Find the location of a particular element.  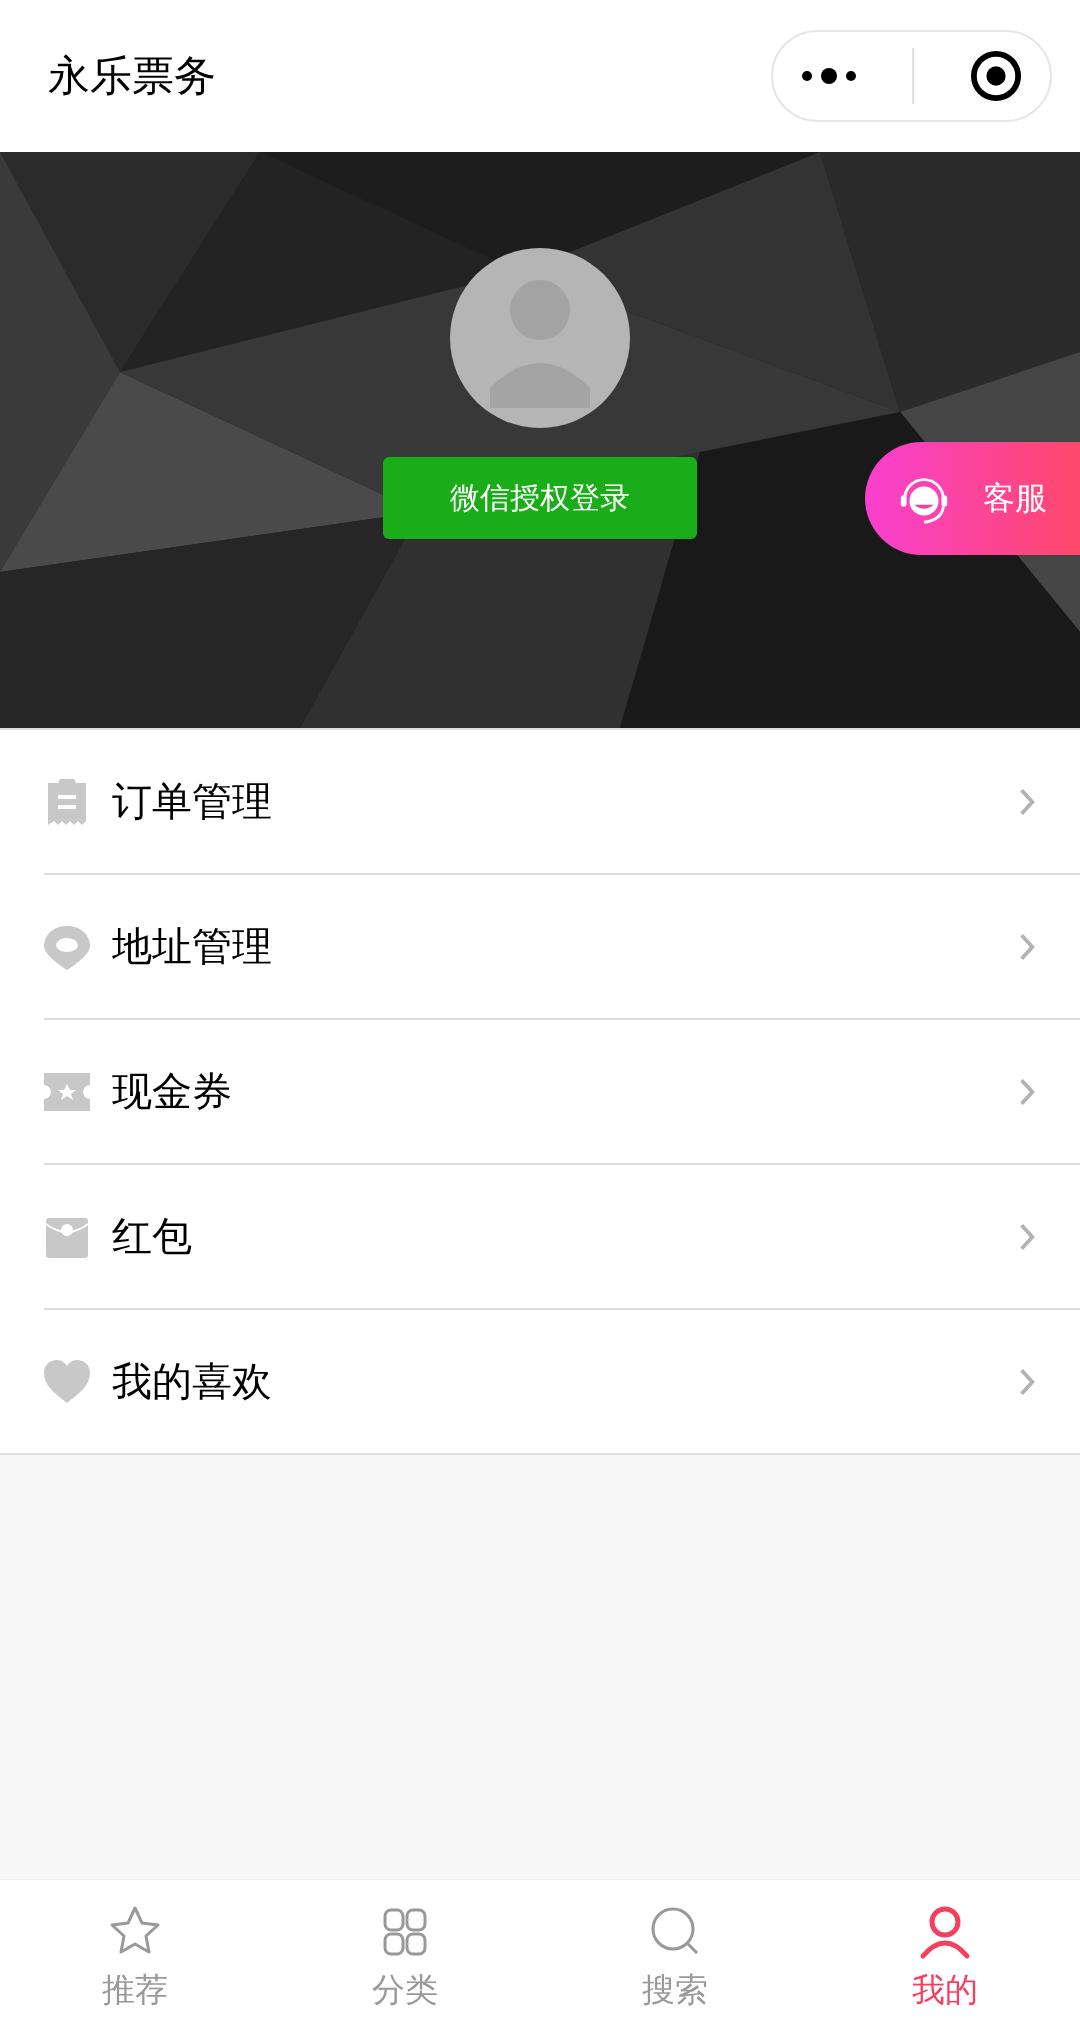

wechat-login-button: 微信授权登录 is located at coordinates (540, 498).